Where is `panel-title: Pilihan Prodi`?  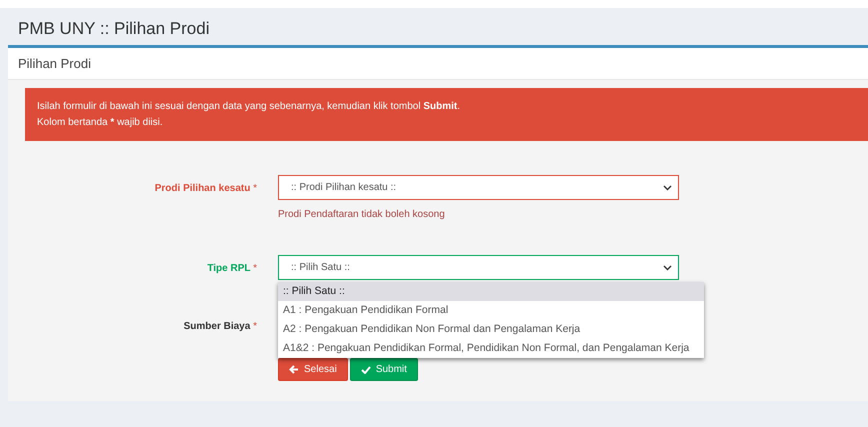 panel-title: Pilihan Prodi is located at coordinates (54, 63).